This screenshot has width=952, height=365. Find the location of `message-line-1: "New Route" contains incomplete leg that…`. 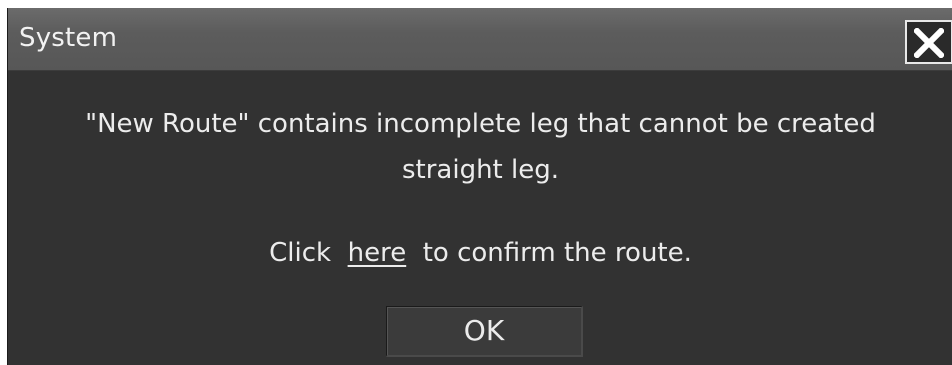

message-line-1: "New Route" contains incomplete leg that… is located at coordinates (480, 124).